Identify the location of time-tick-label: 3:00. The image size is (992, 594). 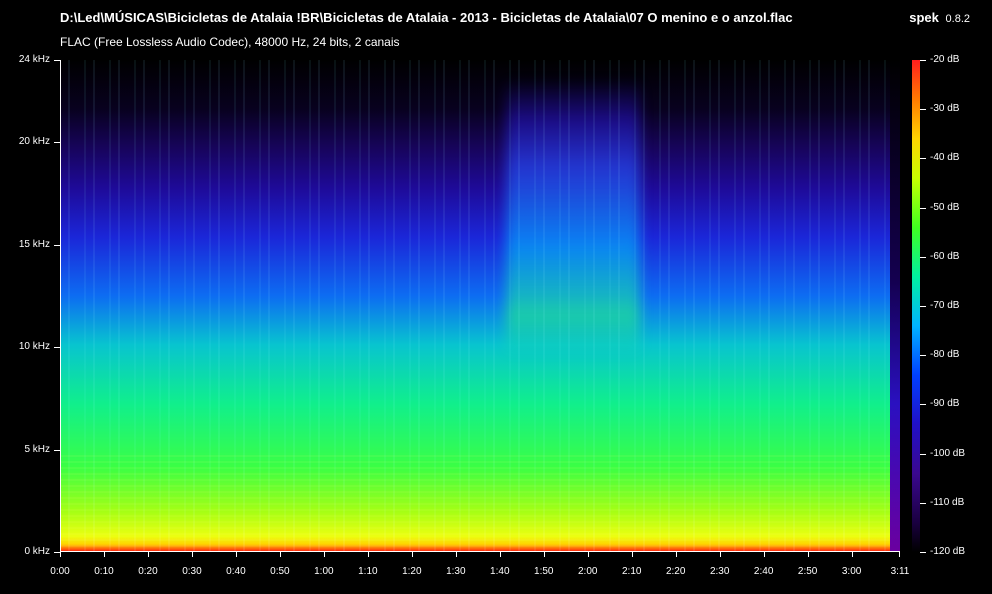
(851, 571).